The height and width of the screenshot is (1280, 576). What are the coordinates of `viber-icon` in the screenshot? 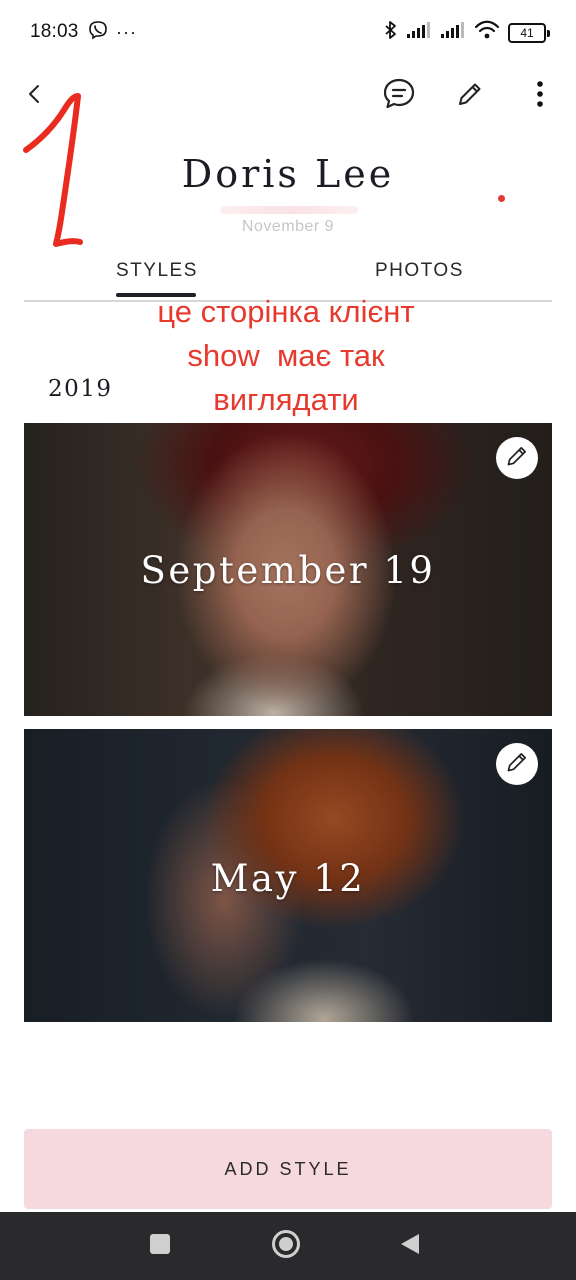 It's located at (98, 32).